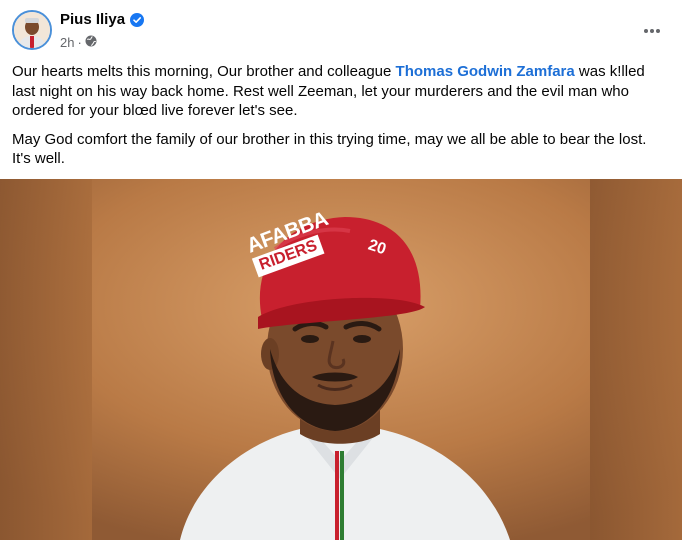 Image resolution: width=682 pixels, height=540 pixels. I want to click on mention-link: Thomas Godwin Zamfara, so click(485, 71).